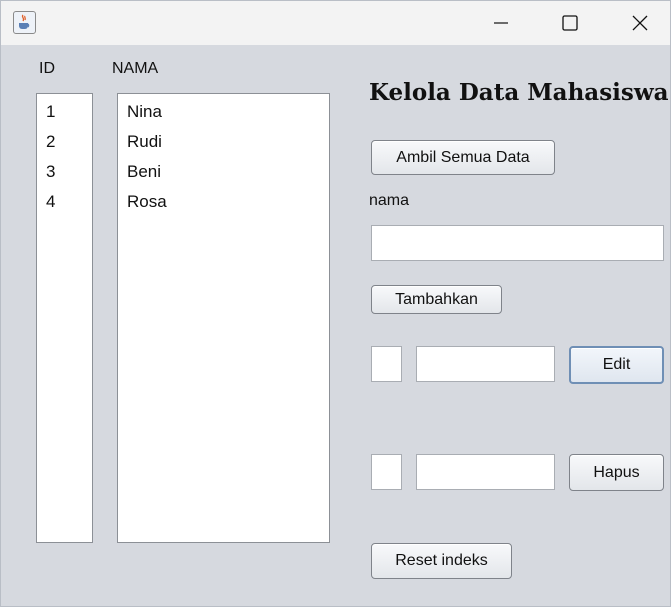  I want to click on title-bar, so click(335, 23).